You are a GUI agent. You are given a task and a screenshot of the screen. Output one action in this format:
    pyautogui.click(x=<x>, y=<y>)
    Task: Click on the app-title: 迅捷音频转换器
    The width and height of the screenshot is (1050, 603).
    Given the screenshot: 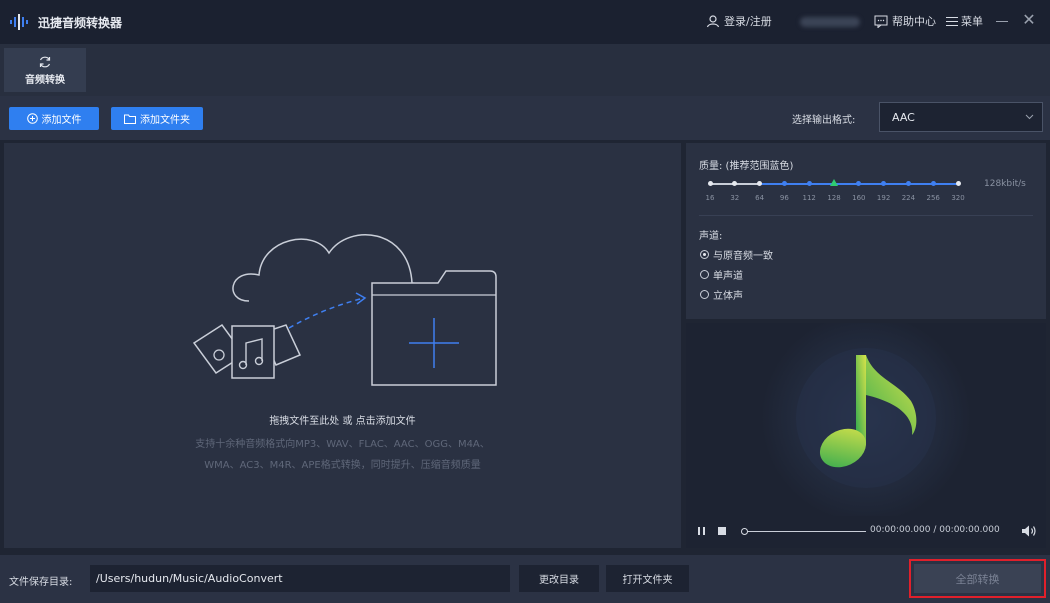 What is the action you would take?
    pyautogui.click(x=80, y=23)
    